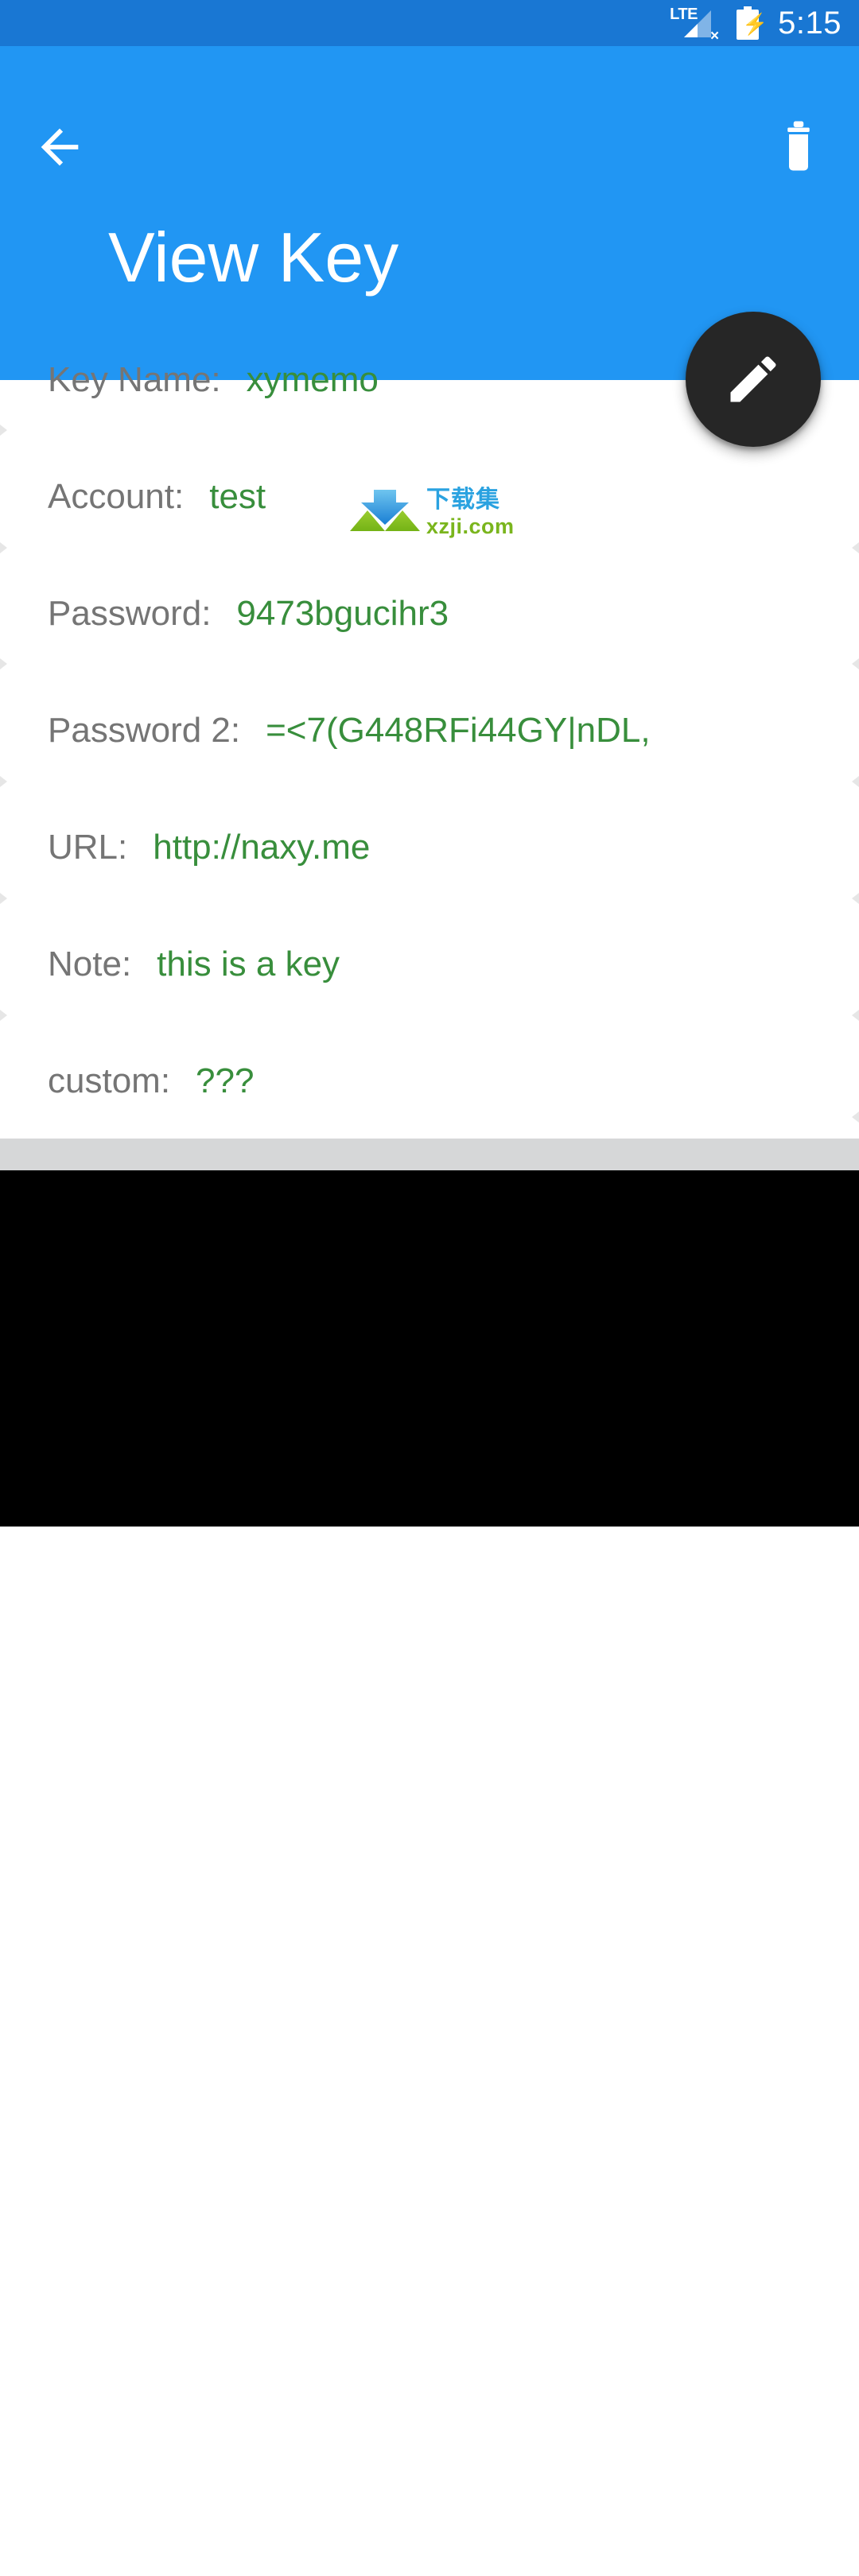 This screenshot has width=859, height=2576. I want to click on edit-fab-button, so click(753, 380).